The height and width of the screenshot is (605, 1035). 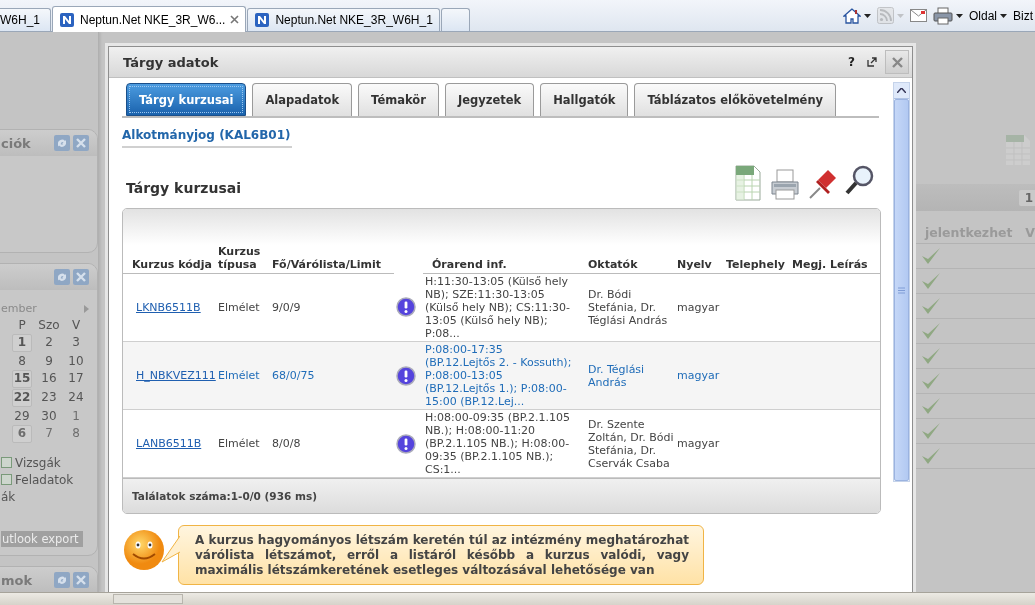 I want to click on tab: Témakör, so click(x=398, y=99).